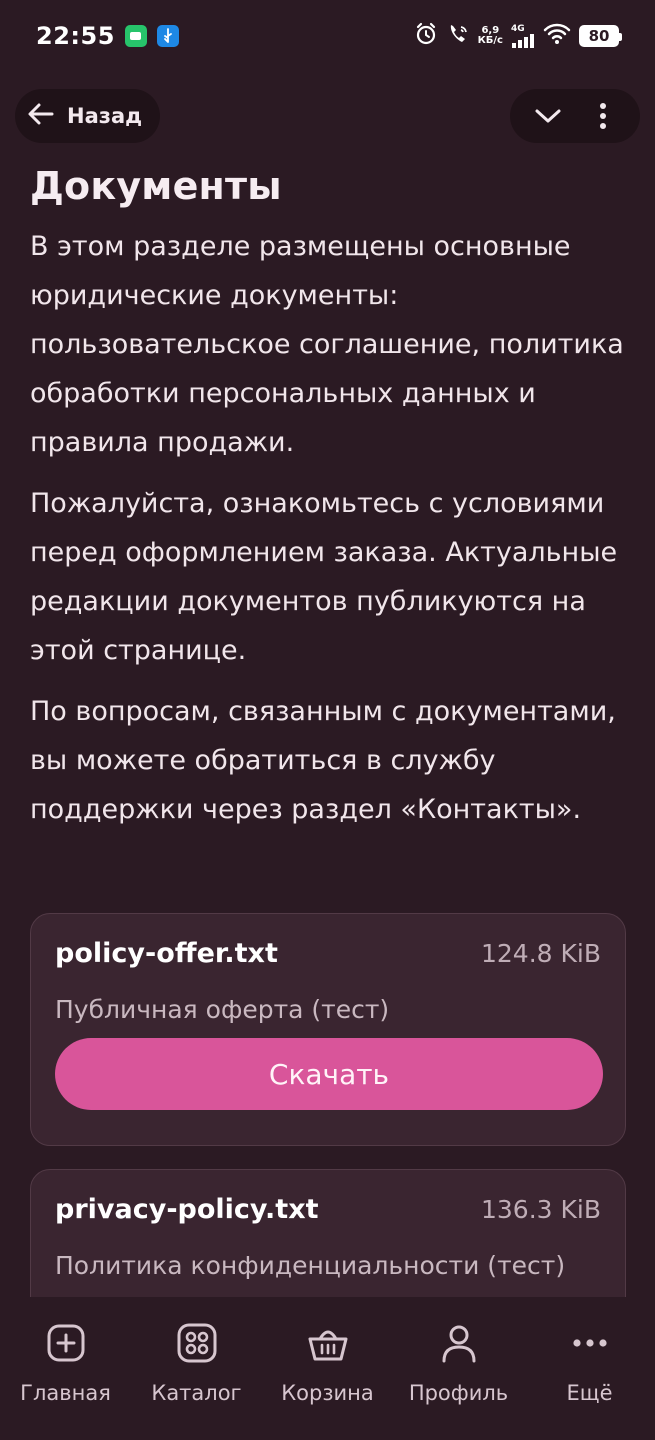 The image size is (655, 1440). What do you see at coordinates (197, 1380) in the screenshot?
I see `nav-item-catalog: Каталог` at bounding box center [197, 1380].